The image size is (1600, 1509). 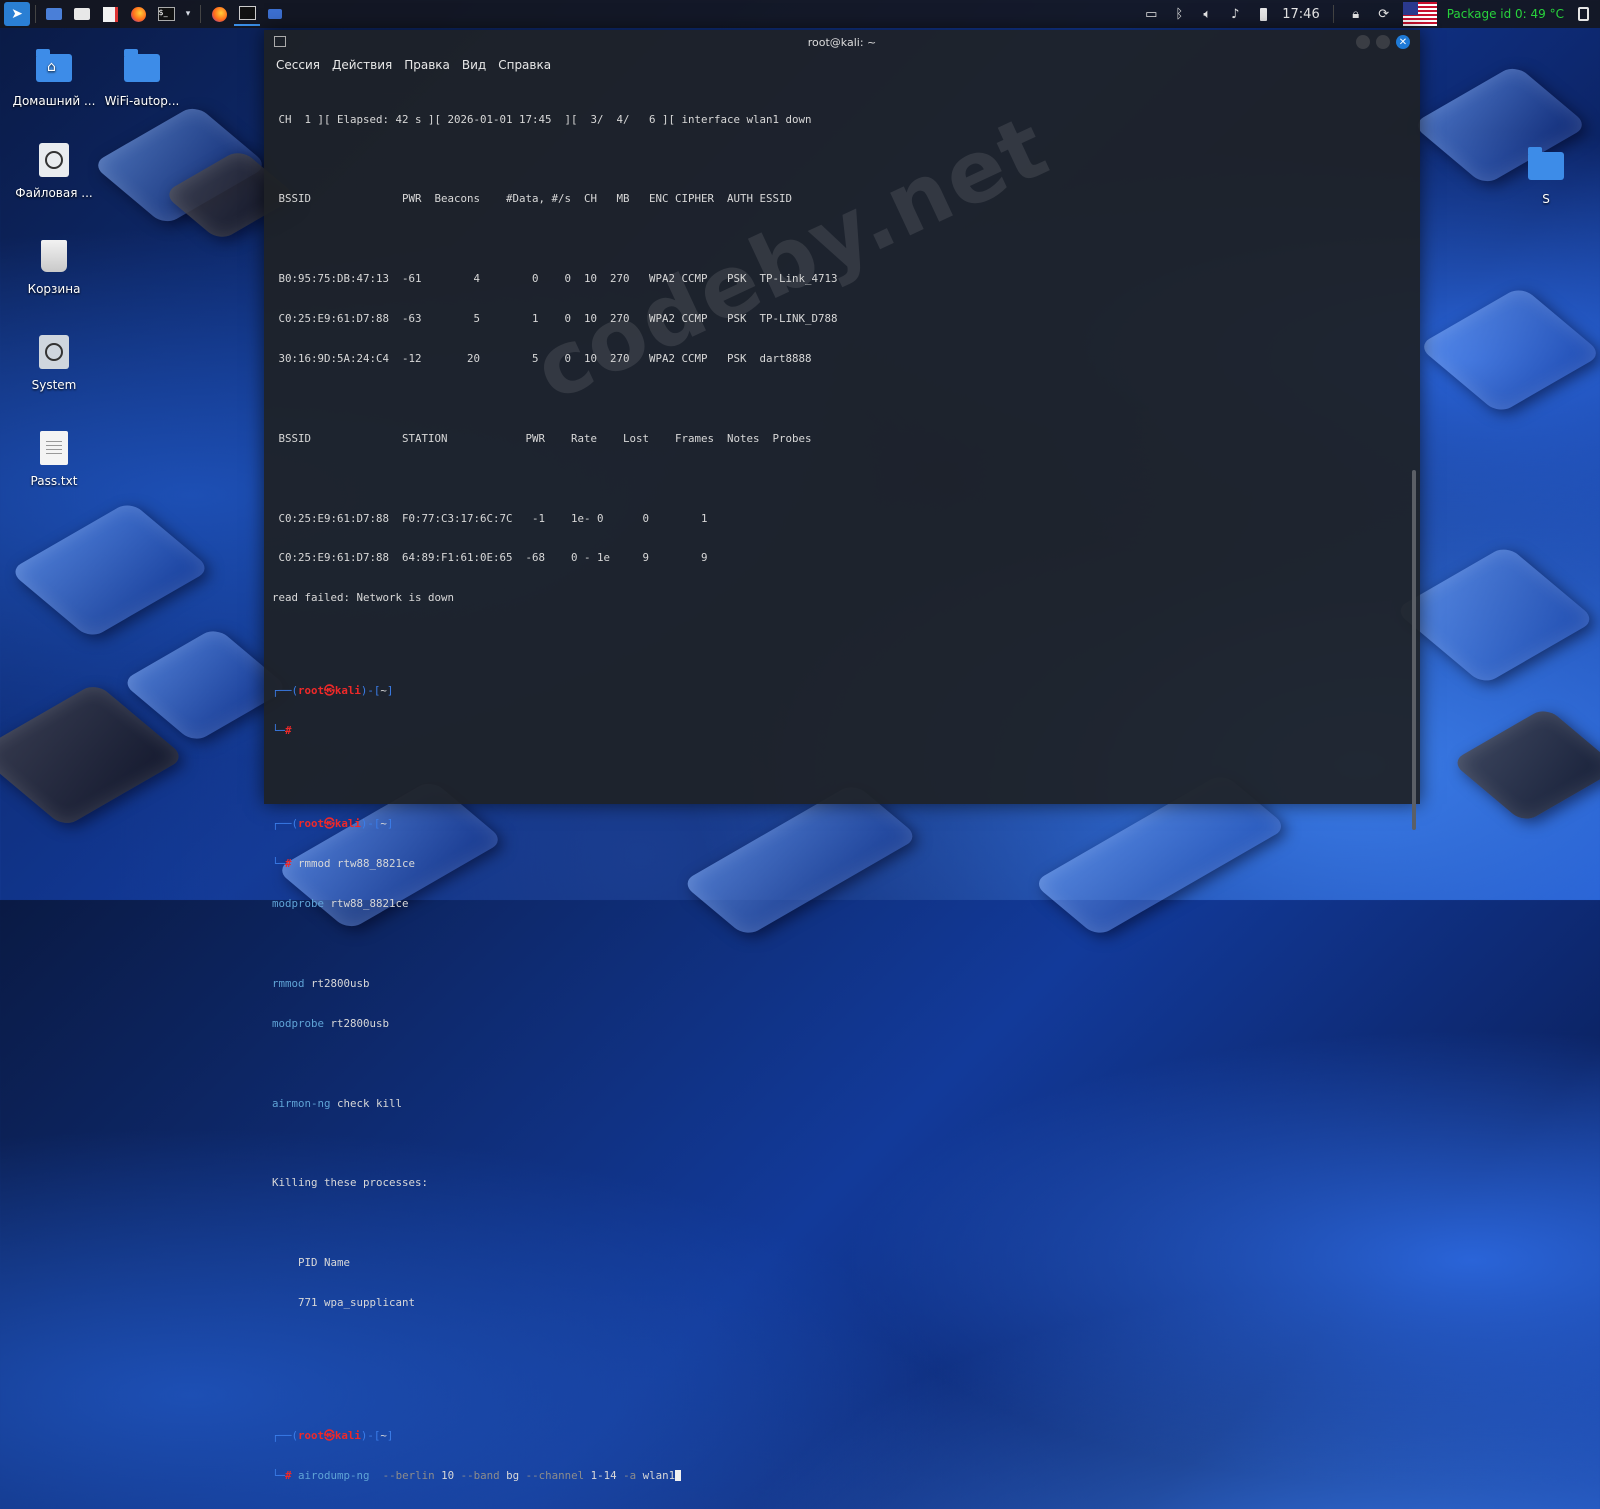 I want to click on notification-bell-icon: ♪, so click(x=1235, y=14).